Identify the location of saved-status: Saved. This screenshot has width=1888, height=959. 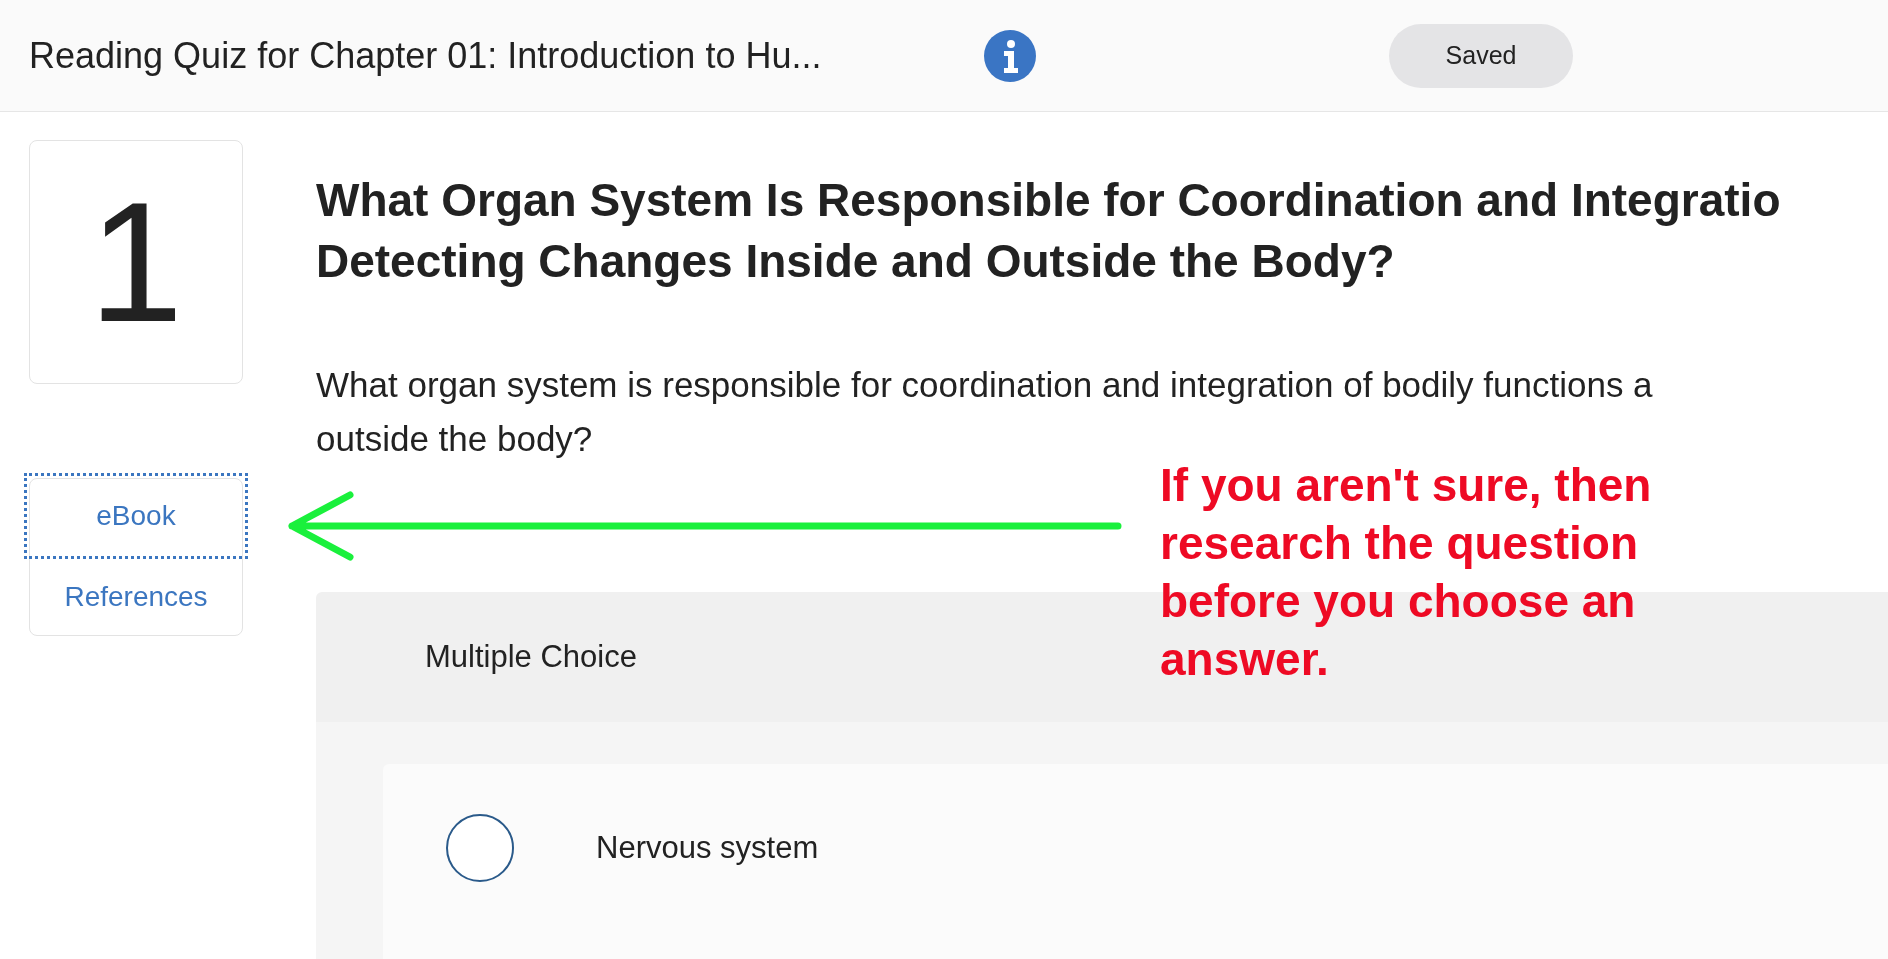
(1481, 55).